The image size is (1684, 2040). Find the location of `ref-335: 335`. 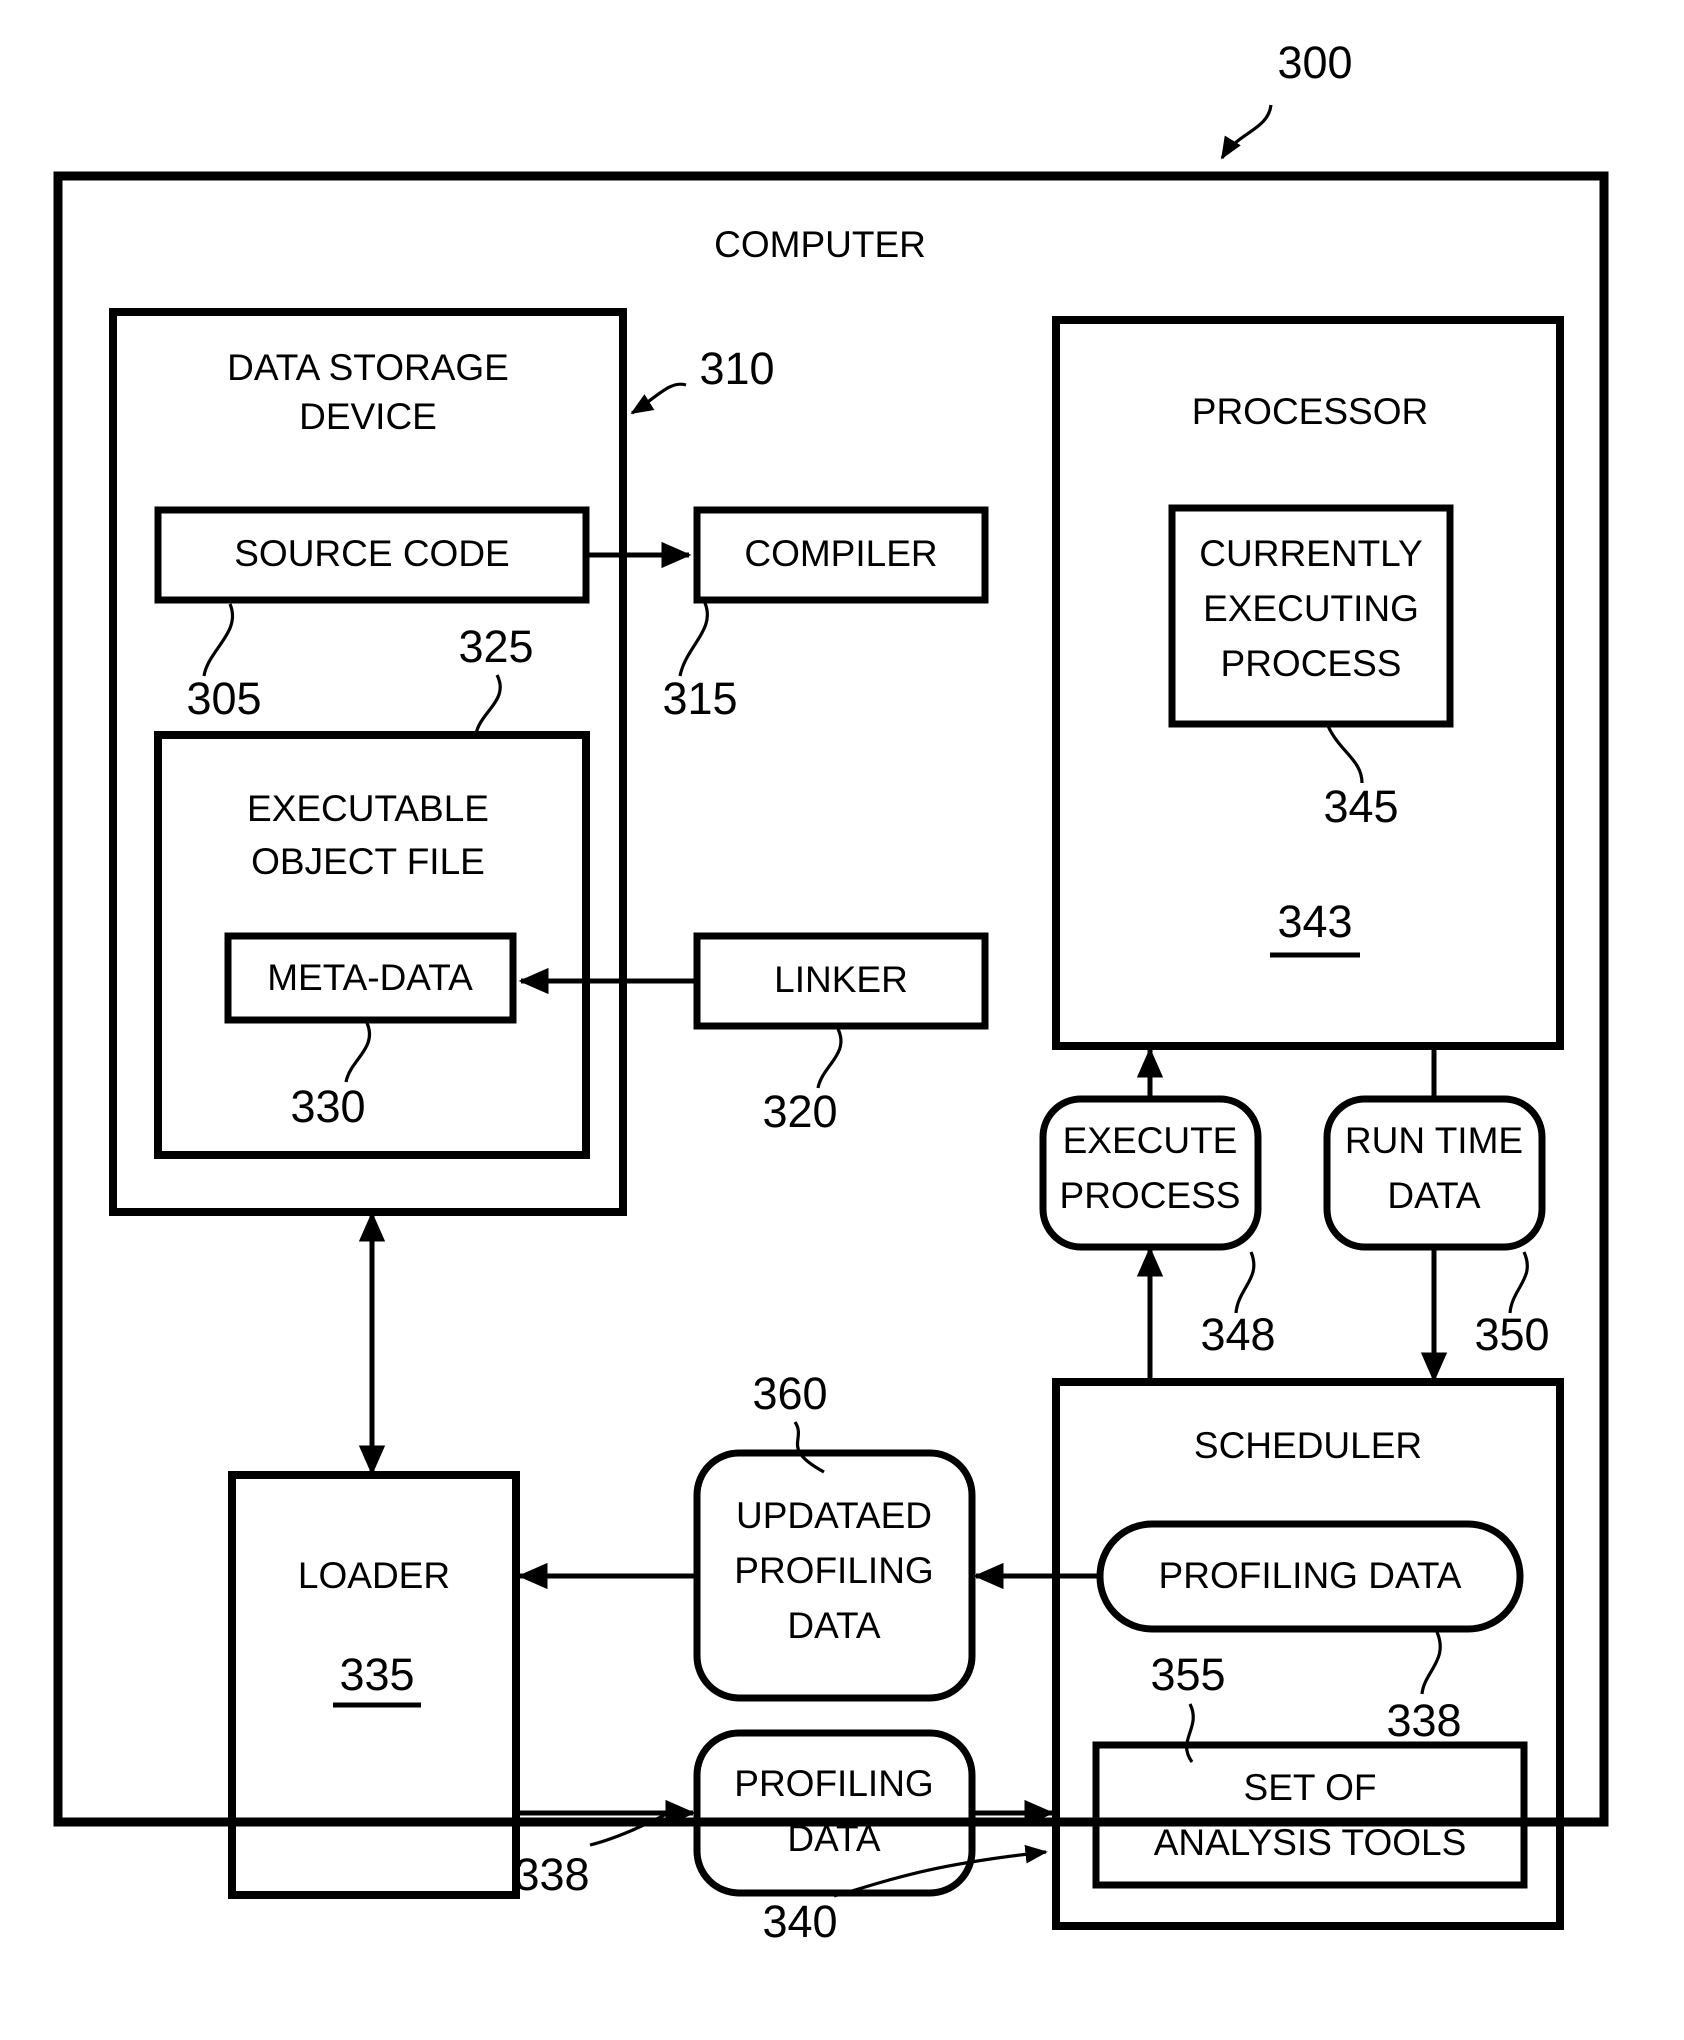

ref-335: 335 is located at coordinates (376, 1674).